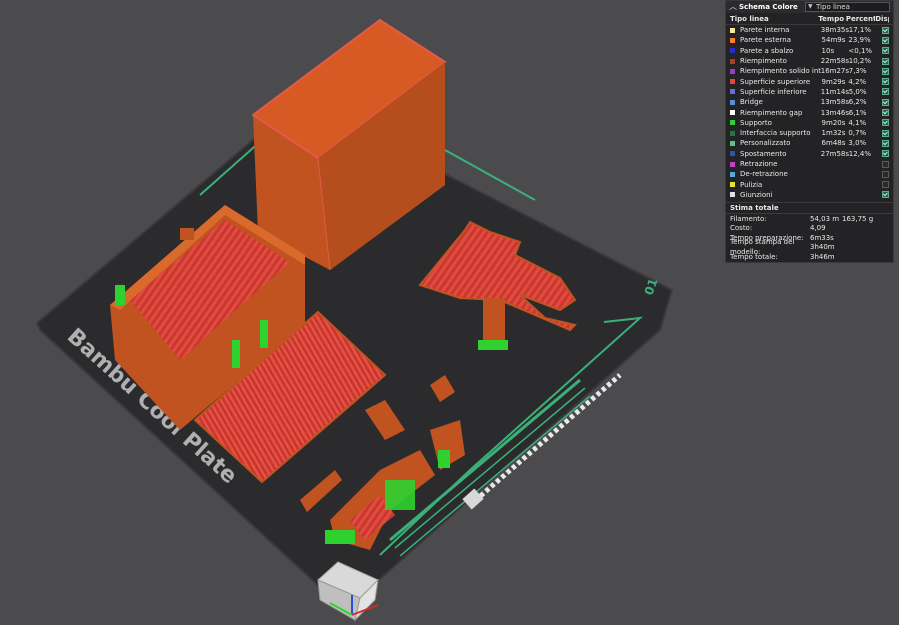  I want to click on line-type-select: ▼ Tipo linea, so click(847, 7).